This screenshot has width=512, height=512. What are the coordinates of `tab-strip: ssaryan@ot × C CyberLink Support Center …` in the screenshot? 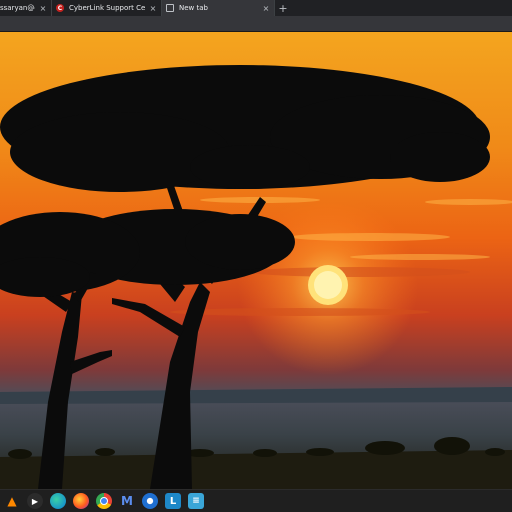 It's located at (256, 8).